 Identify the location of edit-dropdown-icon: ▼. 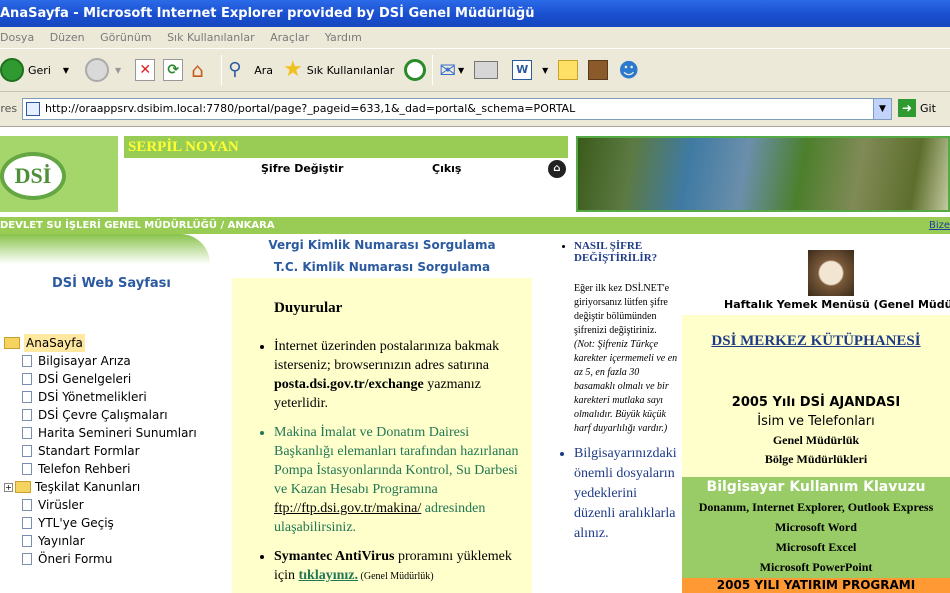
(545, 70).